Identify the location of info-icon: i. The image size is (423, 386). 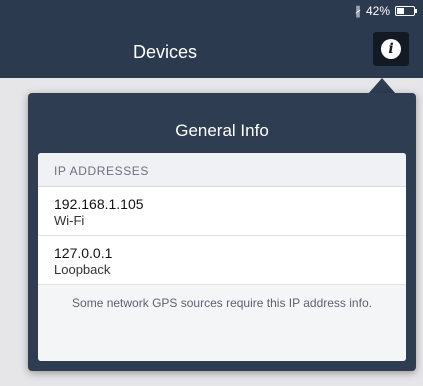
(391, 49).